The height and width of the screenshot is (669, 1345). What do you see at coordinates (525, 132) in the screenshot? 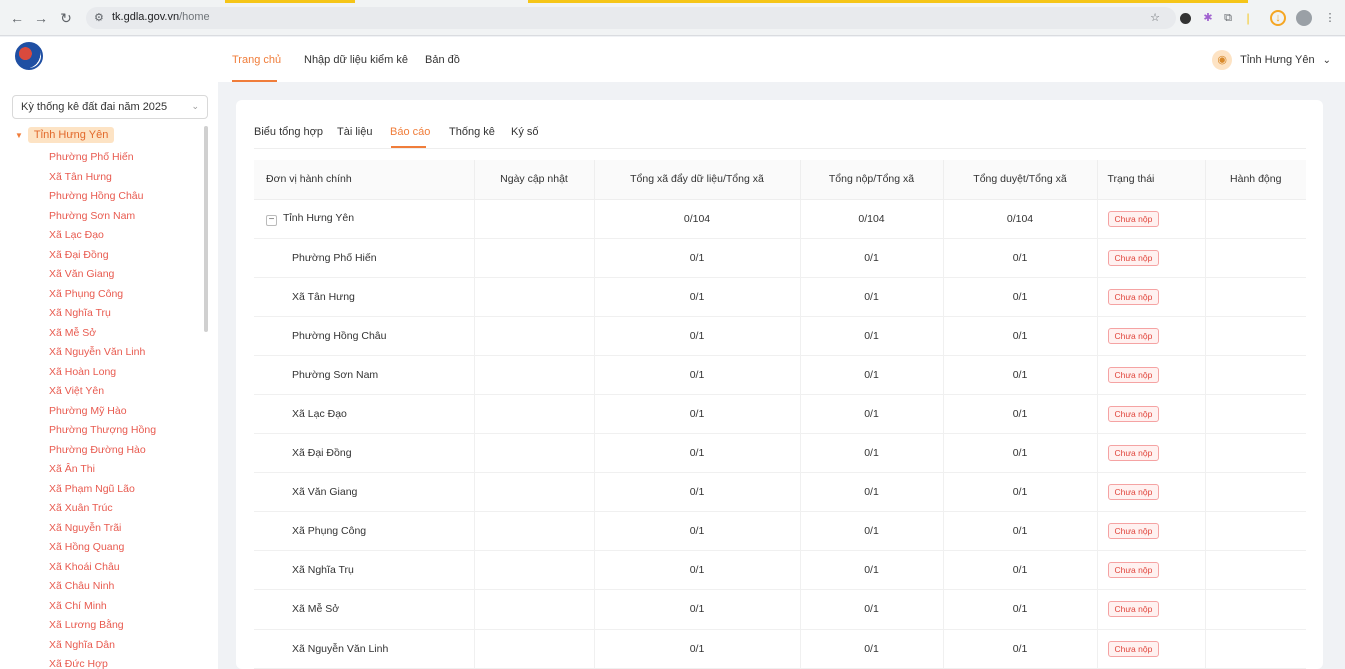
I see `tab-signing: Ký số` at bounding box center [525, 132].